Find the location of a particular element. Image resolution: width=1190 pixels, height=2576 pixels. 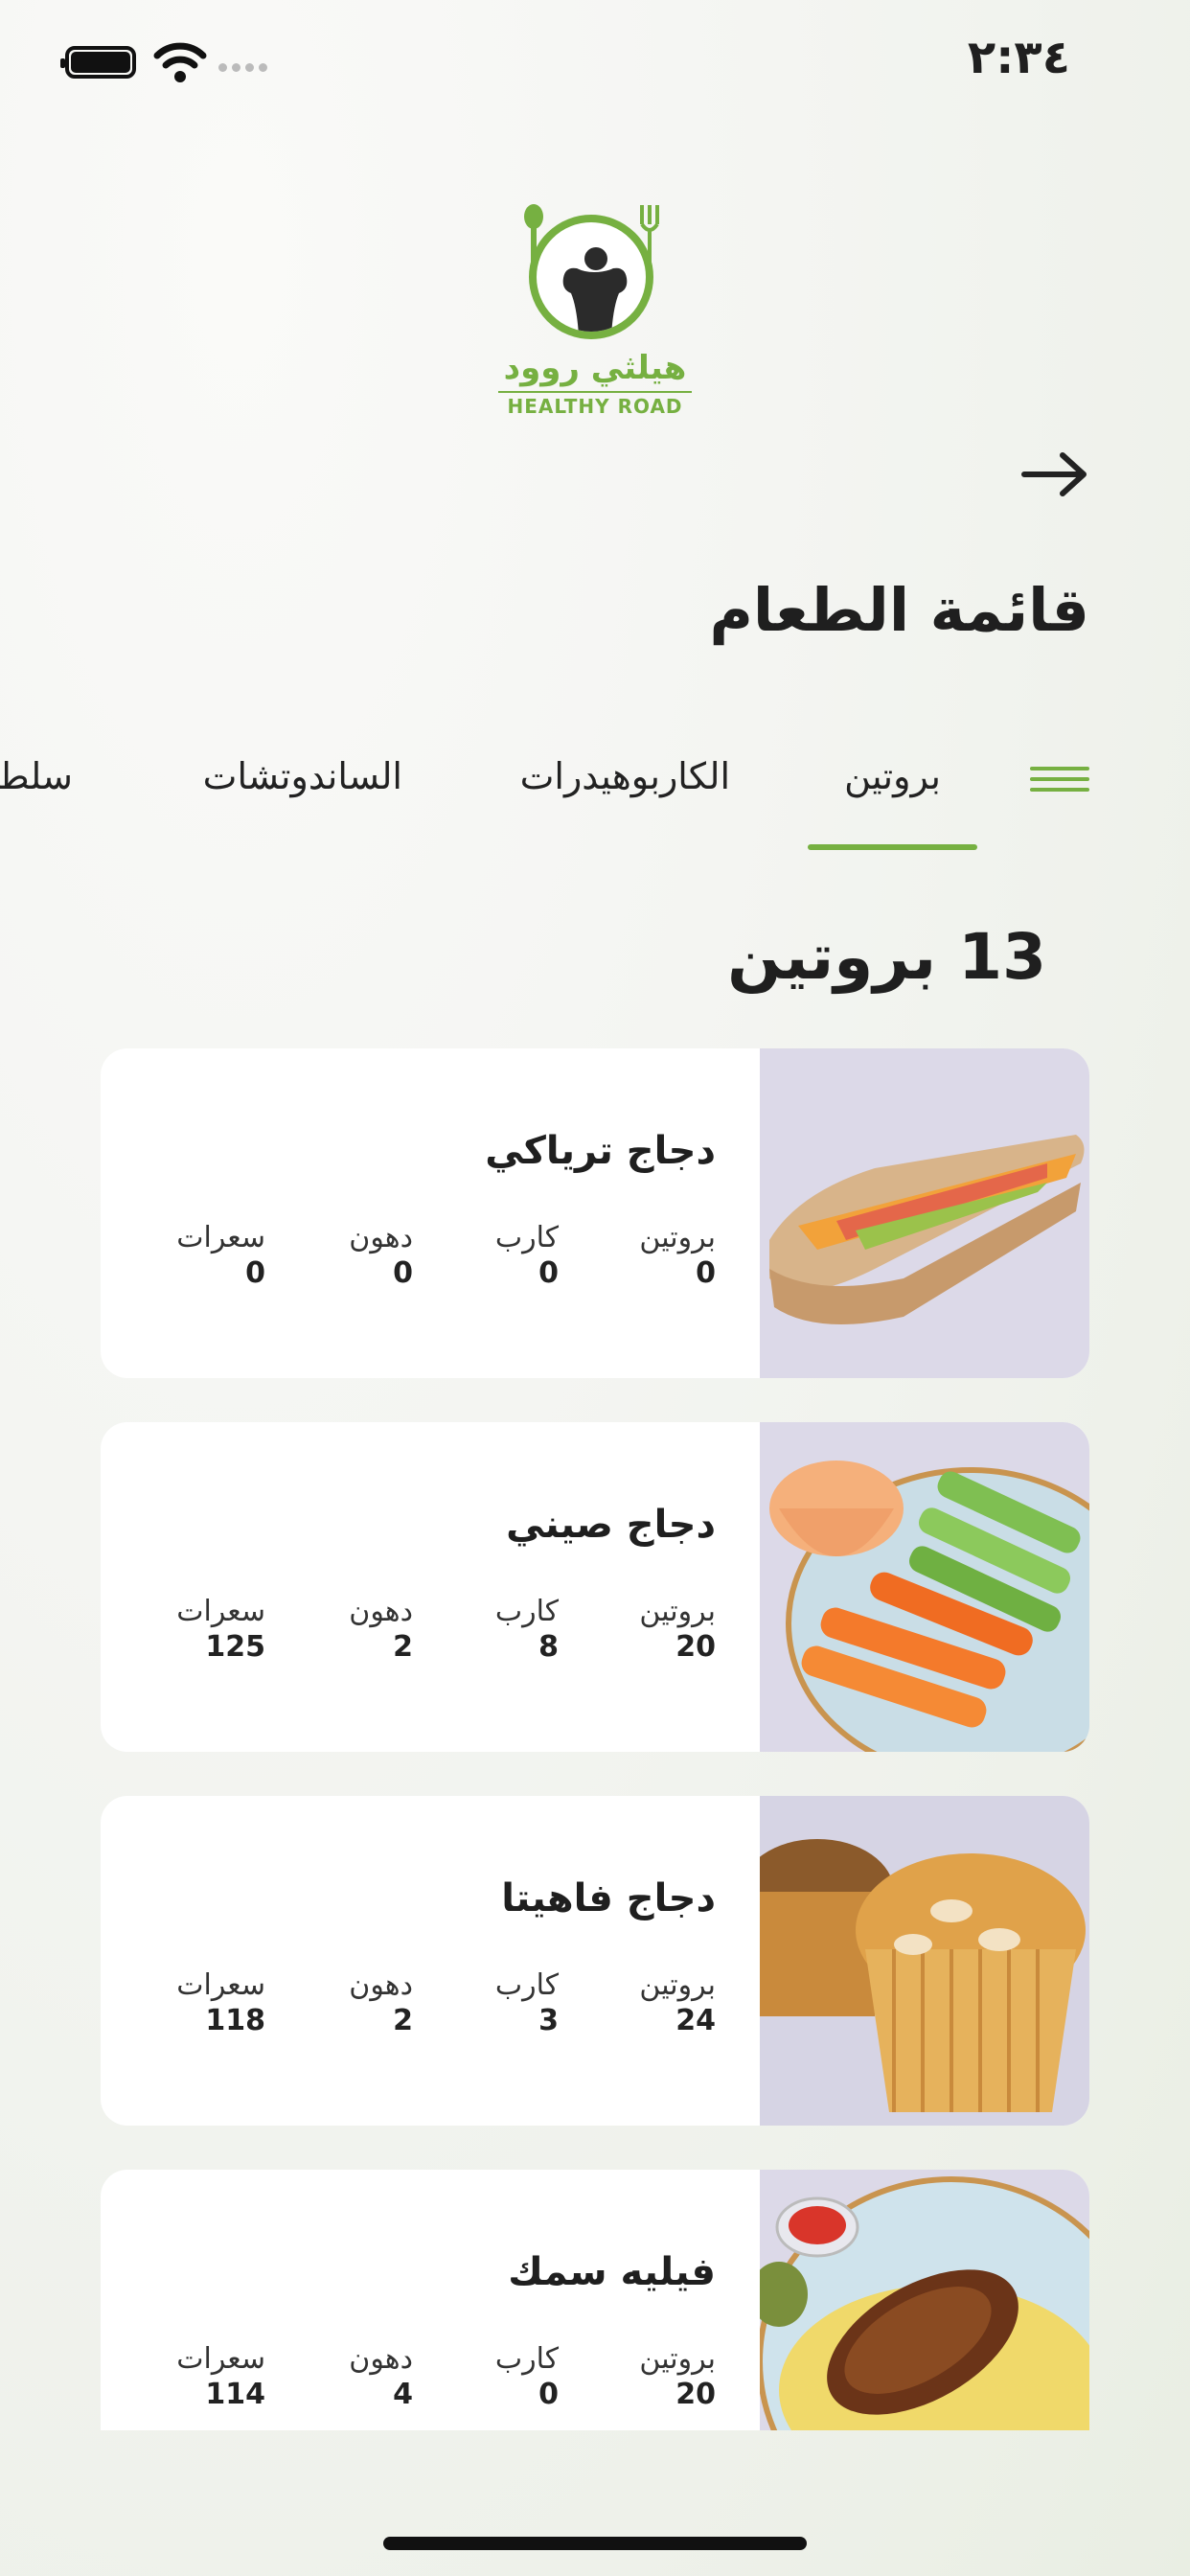

muffin-photo is located at coordinates (925, 1961).